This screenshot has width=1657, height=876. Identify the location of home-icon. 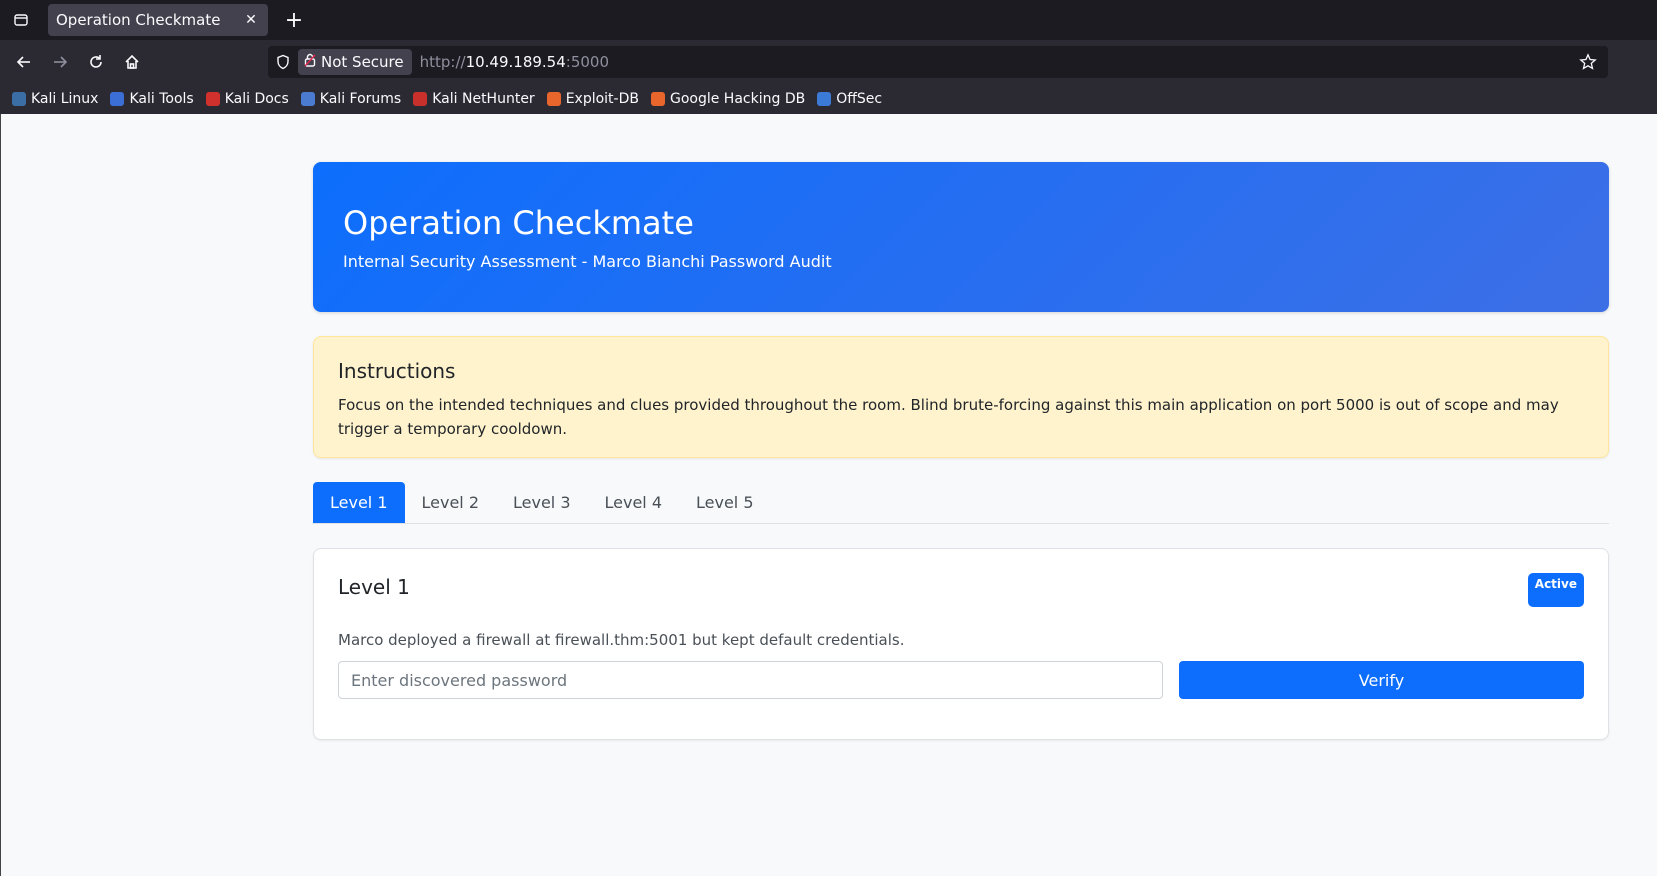
(132, 62).